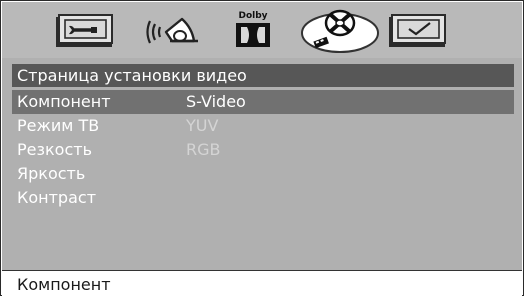 The width and height of the screenshot is (524, 297). What do you see at coordinates (252, 16) in the screenshot?
I see `dolby-logo-text: Dolby` at bounding box center [252, 16].